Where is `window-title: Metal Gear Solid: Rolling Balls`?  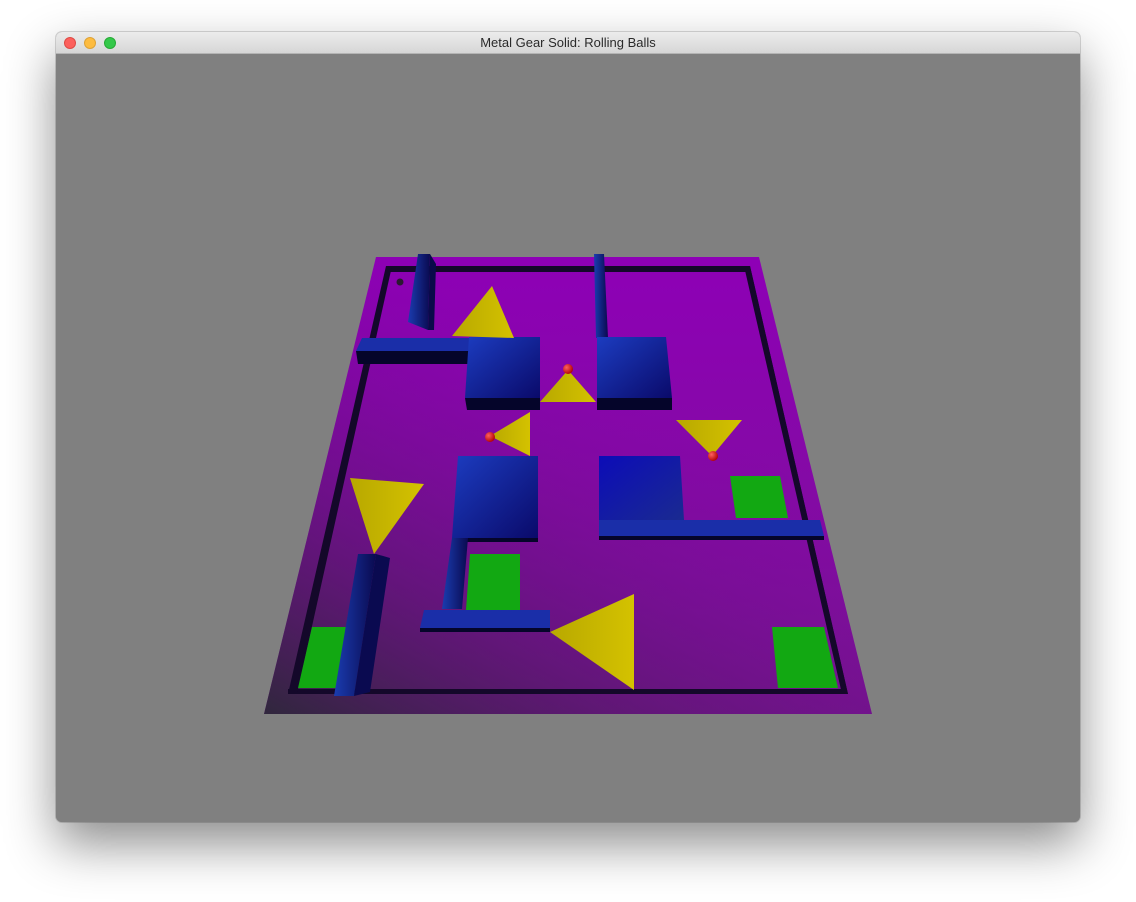
window-title: Metal Gear Solid: Rolling Balls is located at coordinates (568, 42).